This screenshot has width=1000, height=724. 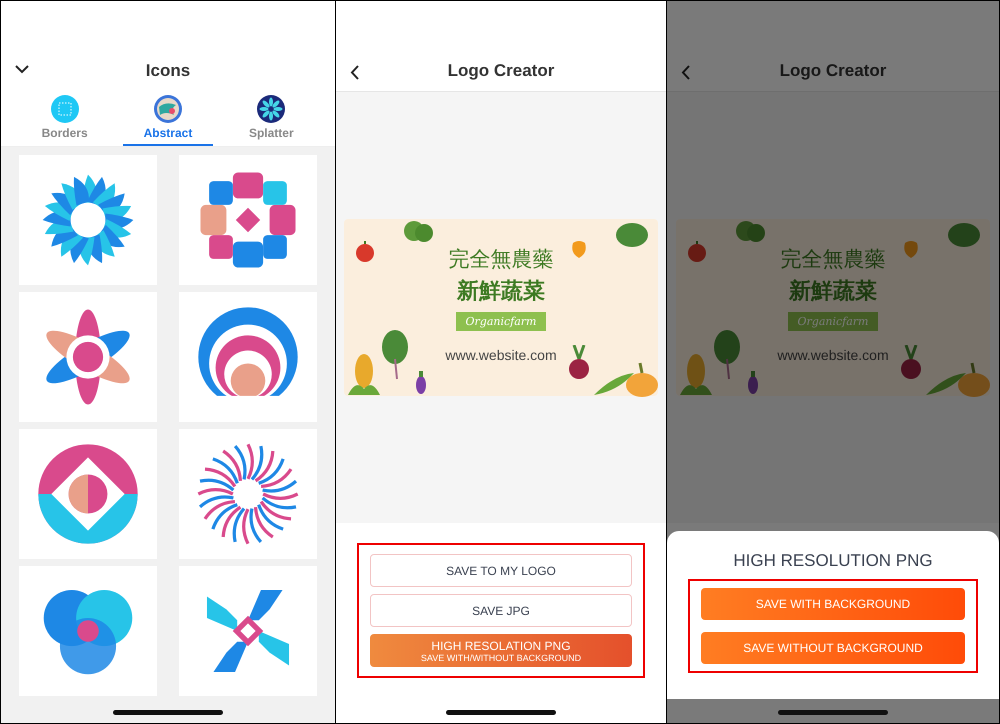 I want to click on save-button: SAVE JPG, so click(x=501, y=610).